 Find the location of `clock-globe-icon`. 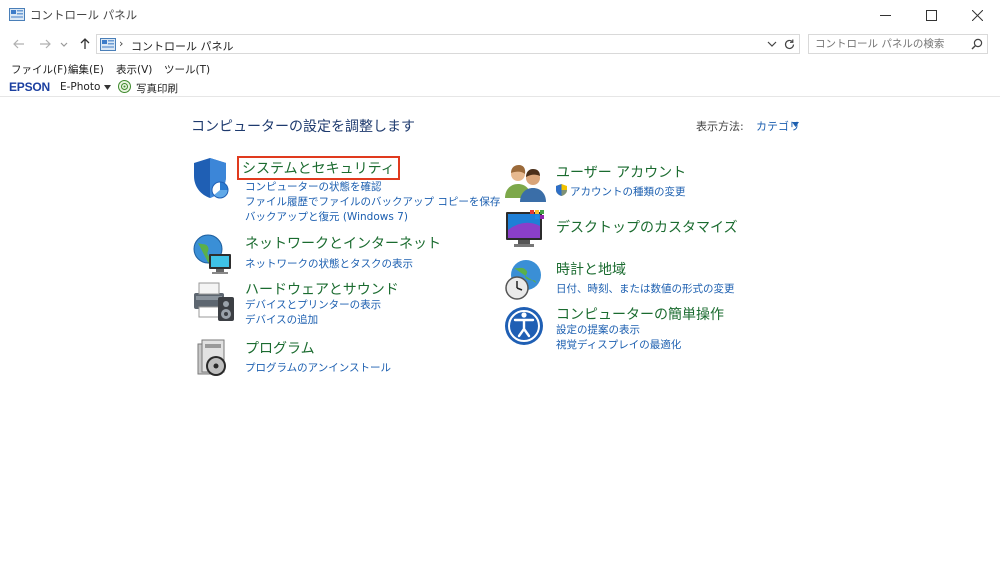

clock-globe-icon is located at coordinates (526, 280).